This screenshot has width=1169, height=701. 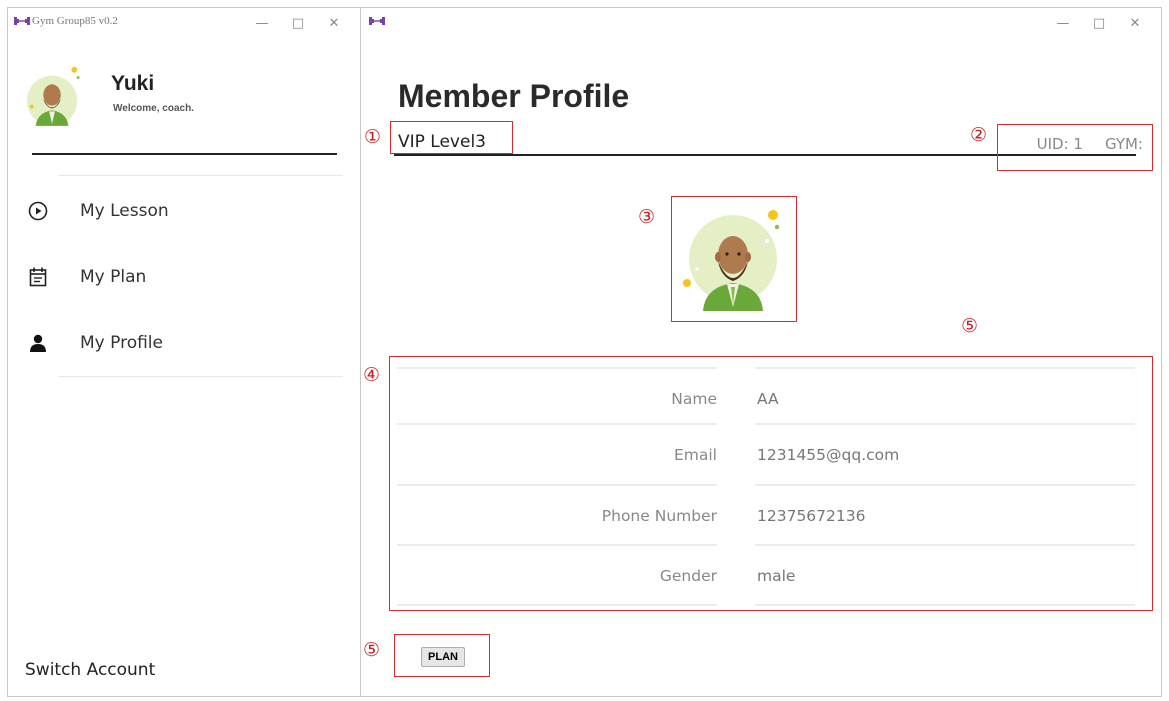 What do you see at coordinates (776, 576) in the screenshot?
I see `field-value: male` at bounding box center [776, 576].